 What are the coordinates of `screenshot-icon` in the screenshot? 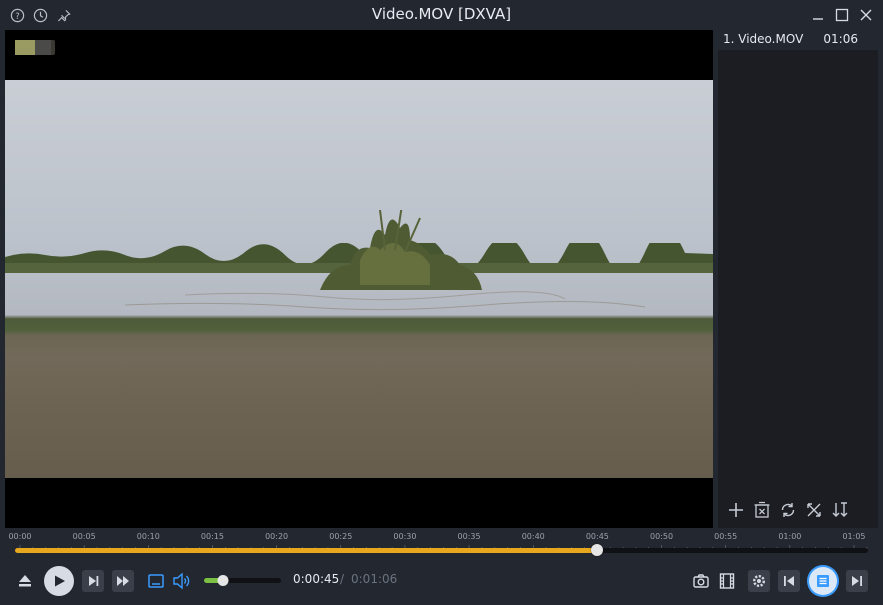 It's located at (701, 581).